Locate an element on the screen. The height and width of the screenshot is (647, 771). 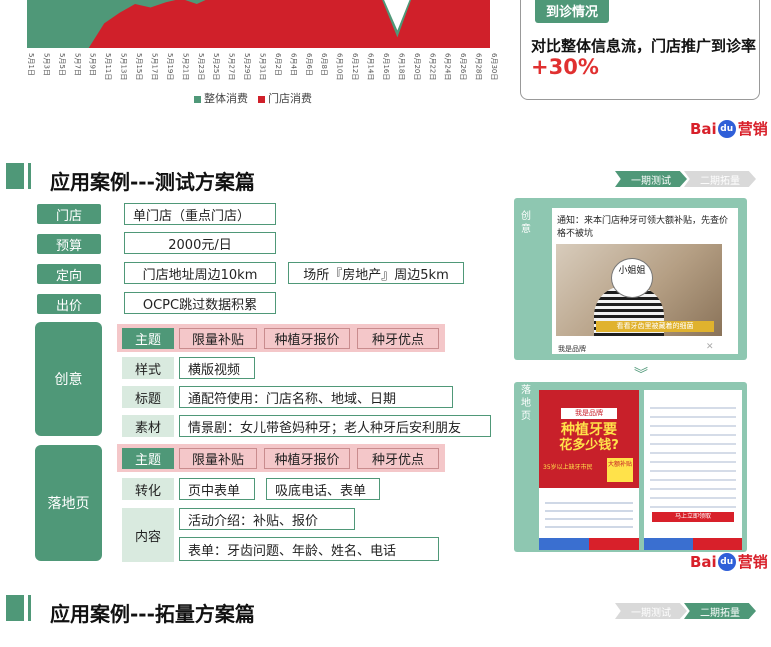
landing-tag: 落地页 is located at coordinates (526, 403).